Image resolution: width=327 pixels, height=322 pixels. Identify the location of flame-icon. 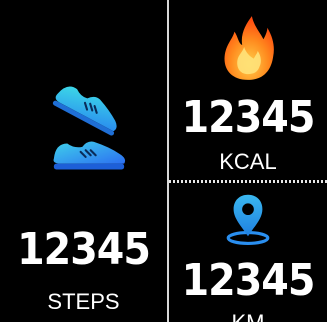
(249, 48).